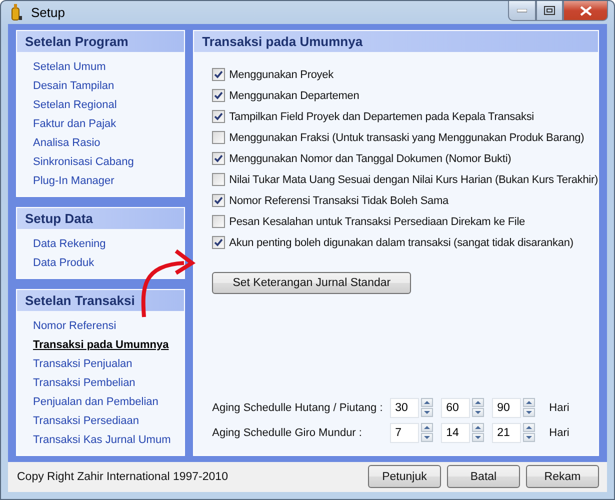 The image size is (615, 500). What do you see at coordinates (100, 218) in the screenshot?
I see `group-header: Setup Data` at bounding box center [100, 218].